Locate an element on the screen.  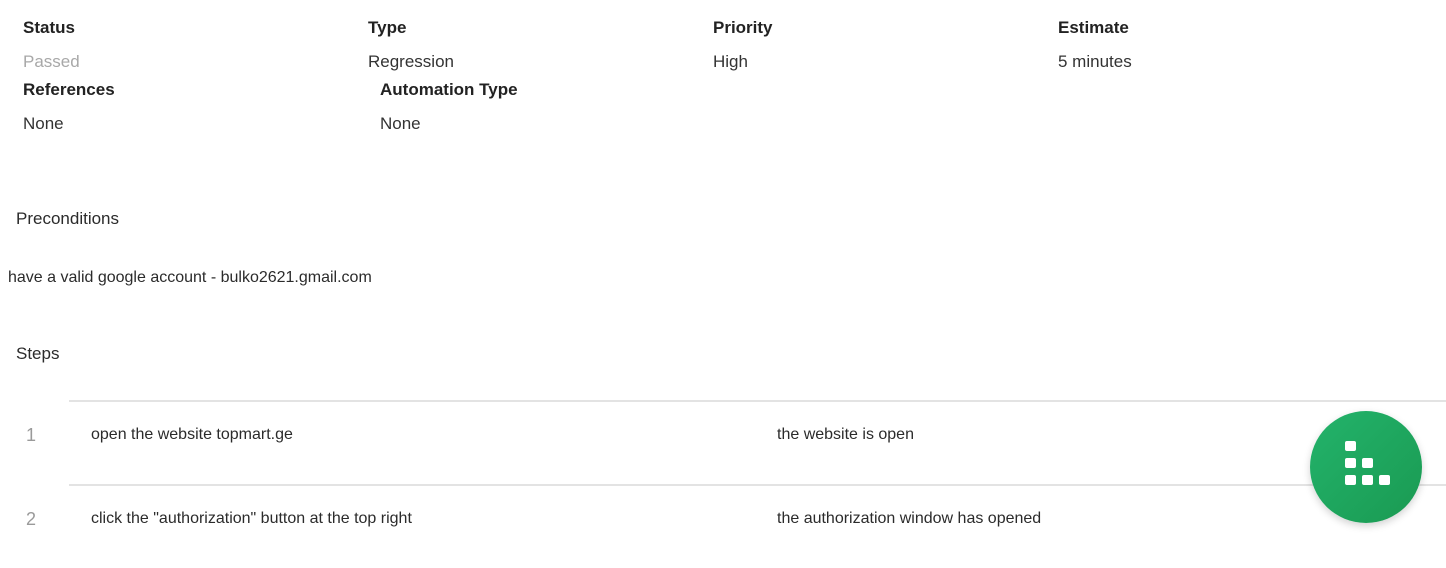
step-expected-result: the authorization window has opened is located at coordinates (909, 518).